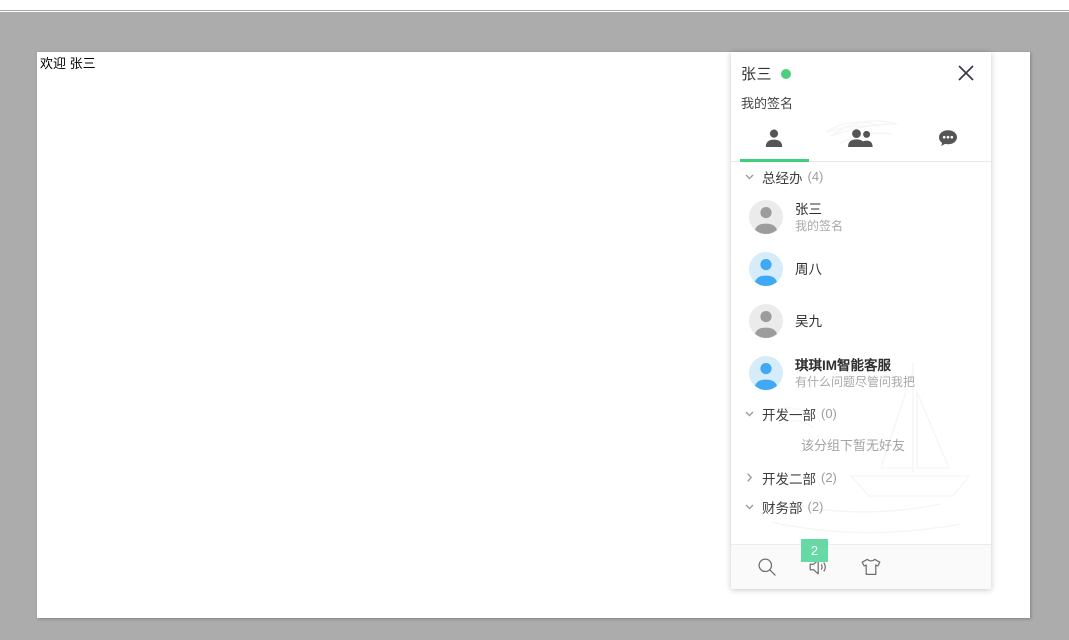 This screenshot has width=1069, height=640. What do you see at coordinates (767, 103) in the screenshot?
I see `user-signature-label: 我的签名` at bounding box center [767, 103].